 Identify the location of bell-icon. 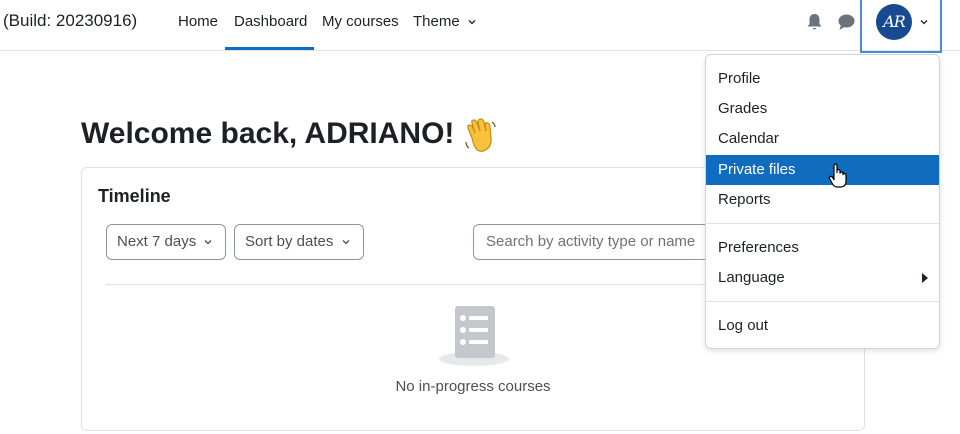
(814, 22).